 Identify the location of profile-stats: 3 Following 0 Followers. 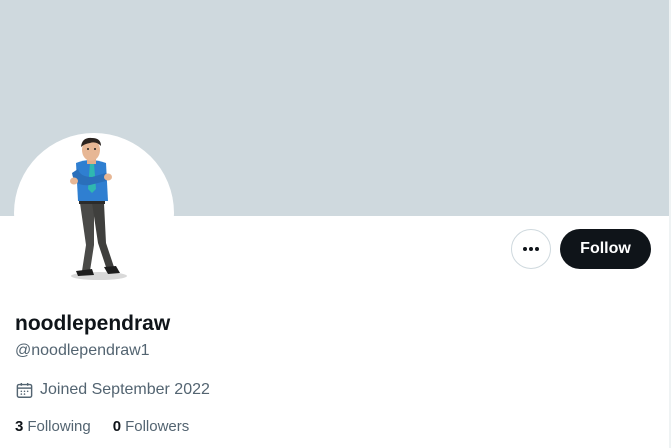
(102, 427).